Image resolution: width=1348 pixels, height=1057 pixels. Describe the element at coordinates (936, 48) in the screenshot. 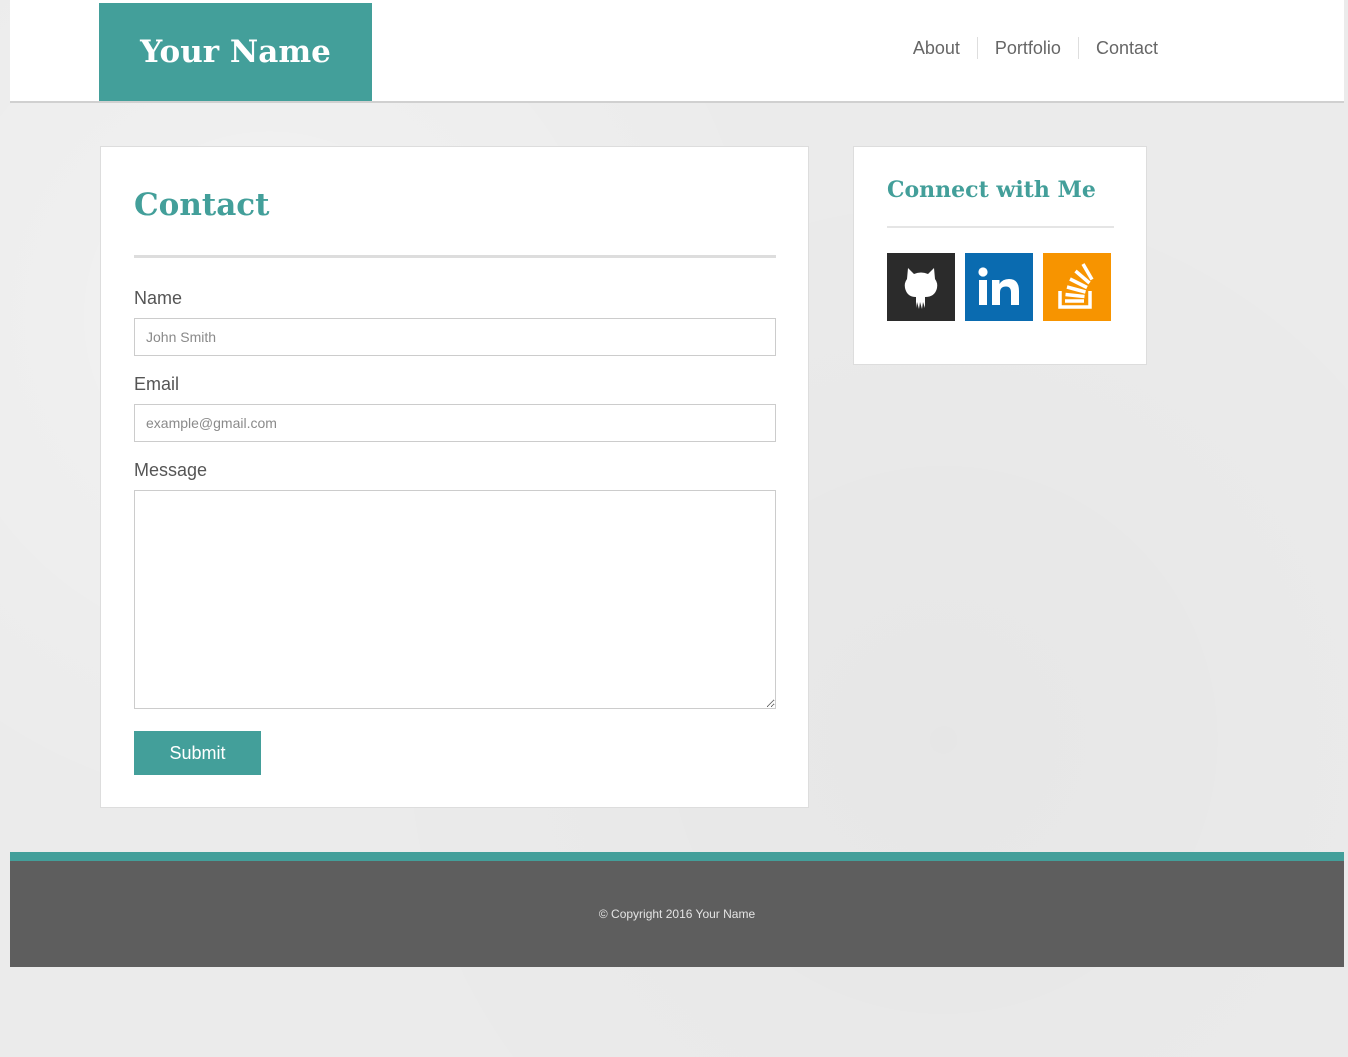

I see `nav-link-about: About` at that location.